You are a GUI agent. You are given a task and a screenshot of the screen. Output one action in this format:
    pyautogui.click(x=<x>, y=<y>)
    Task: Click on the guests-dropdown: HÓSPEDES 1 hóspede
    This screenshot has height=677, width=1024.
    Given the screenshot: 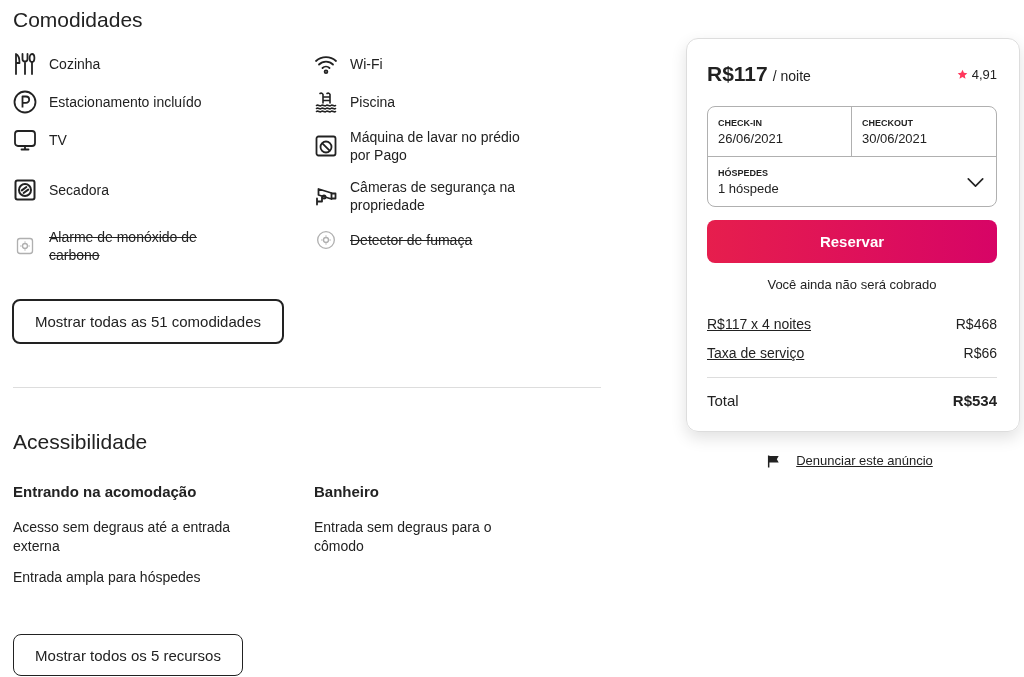 What is the action you would take?
    pyautogui.click(x=852, y=181)
    